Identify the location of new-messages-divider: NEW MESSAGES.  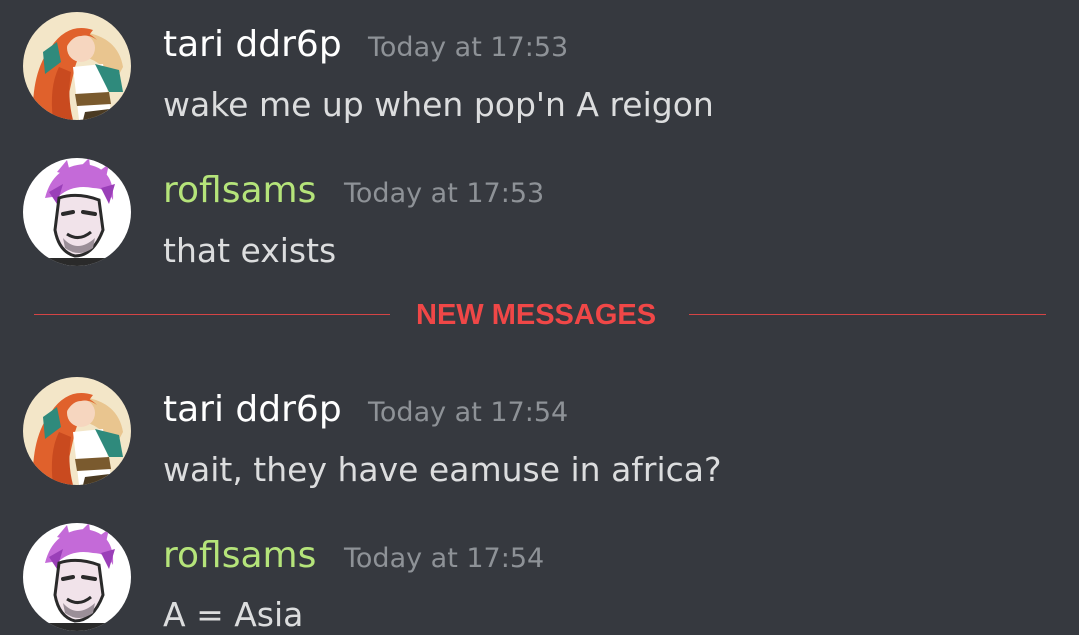
(540, 315).